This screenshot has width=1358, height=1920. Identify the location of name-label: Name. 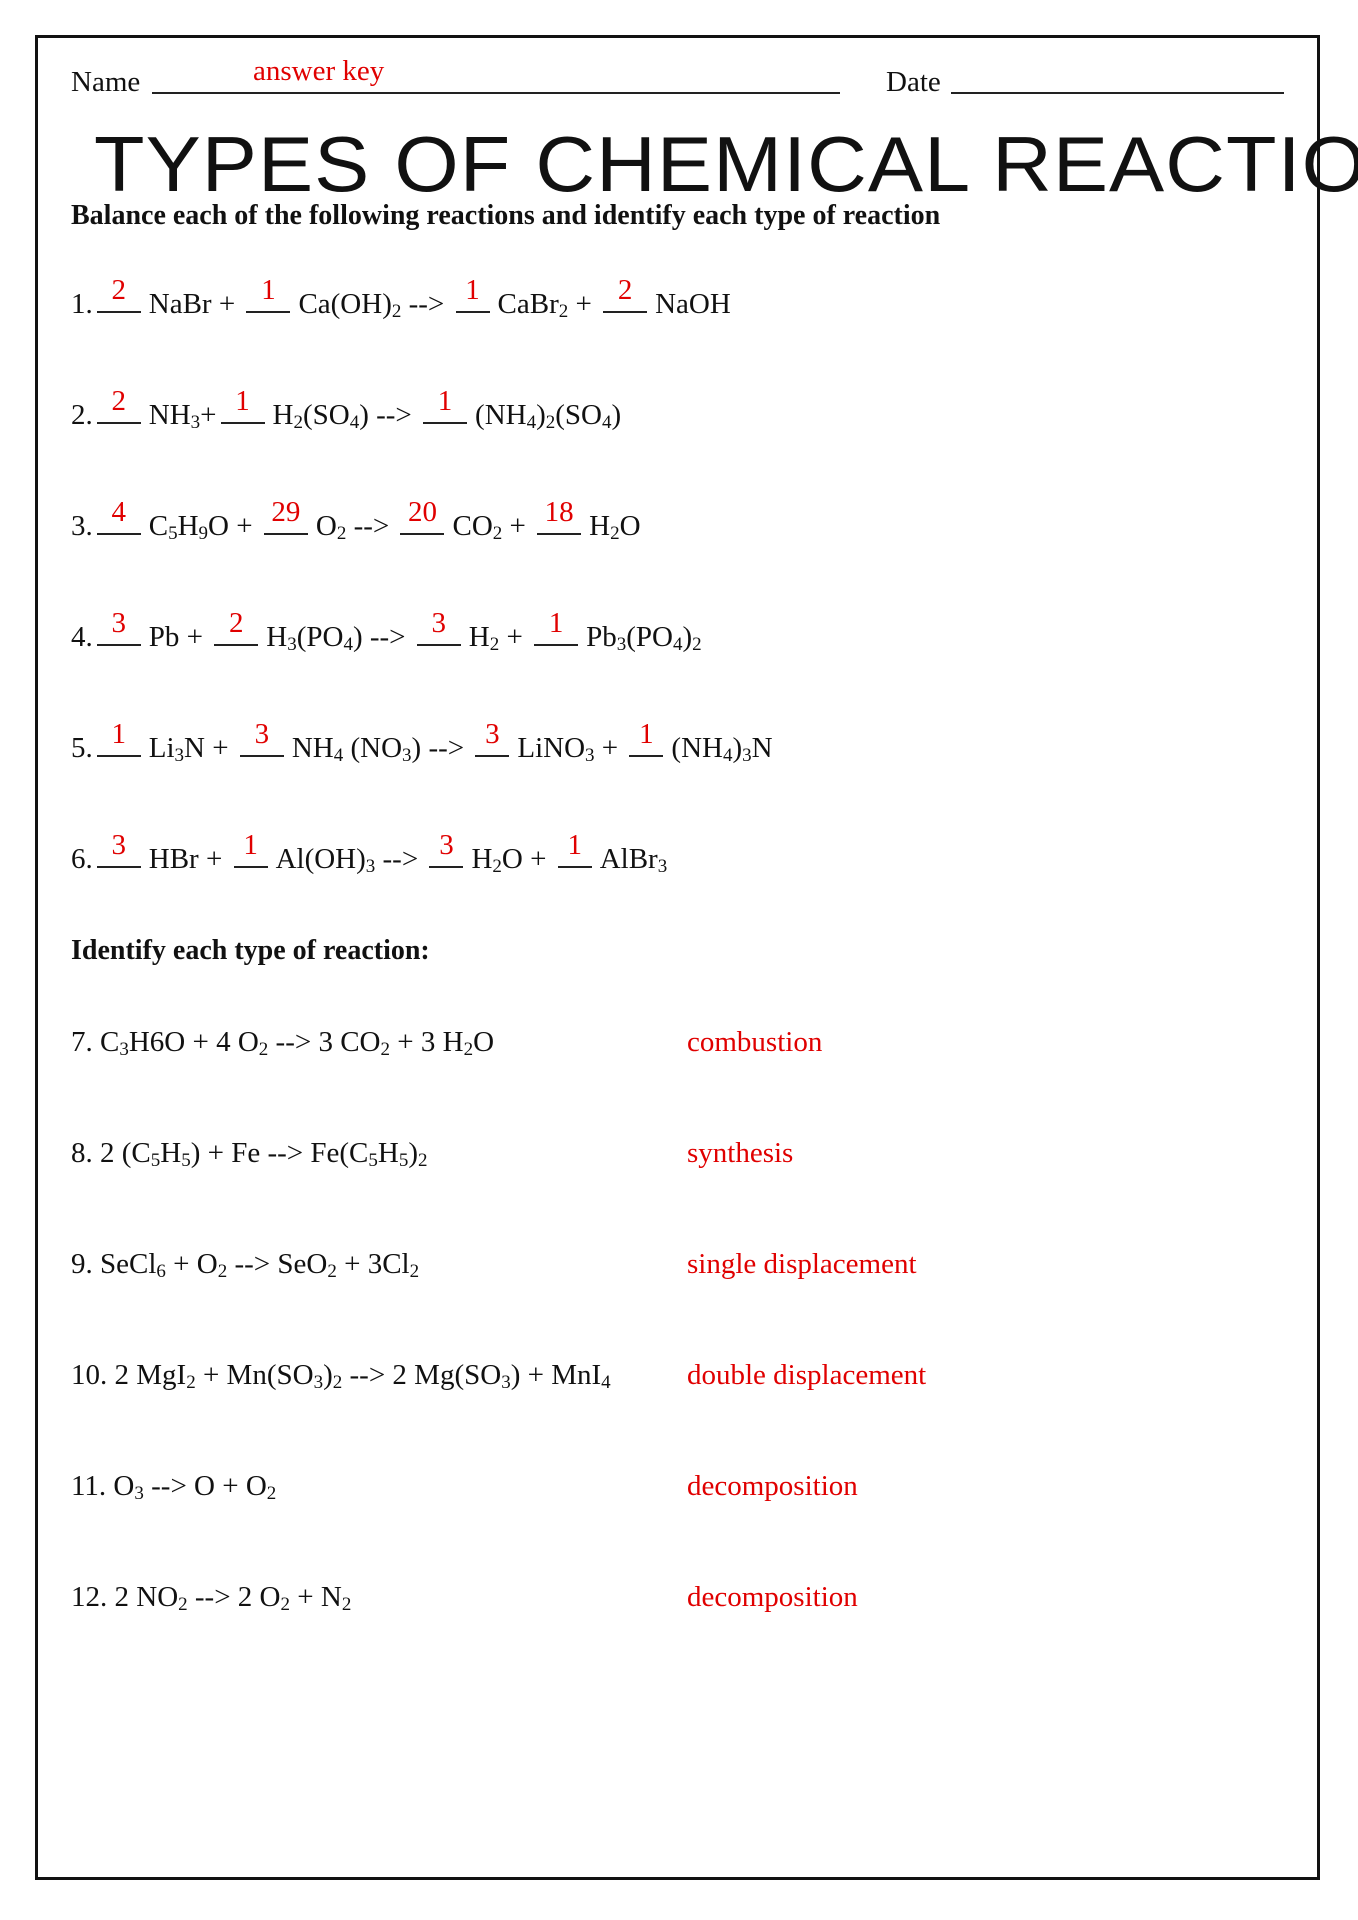
(106, 82).